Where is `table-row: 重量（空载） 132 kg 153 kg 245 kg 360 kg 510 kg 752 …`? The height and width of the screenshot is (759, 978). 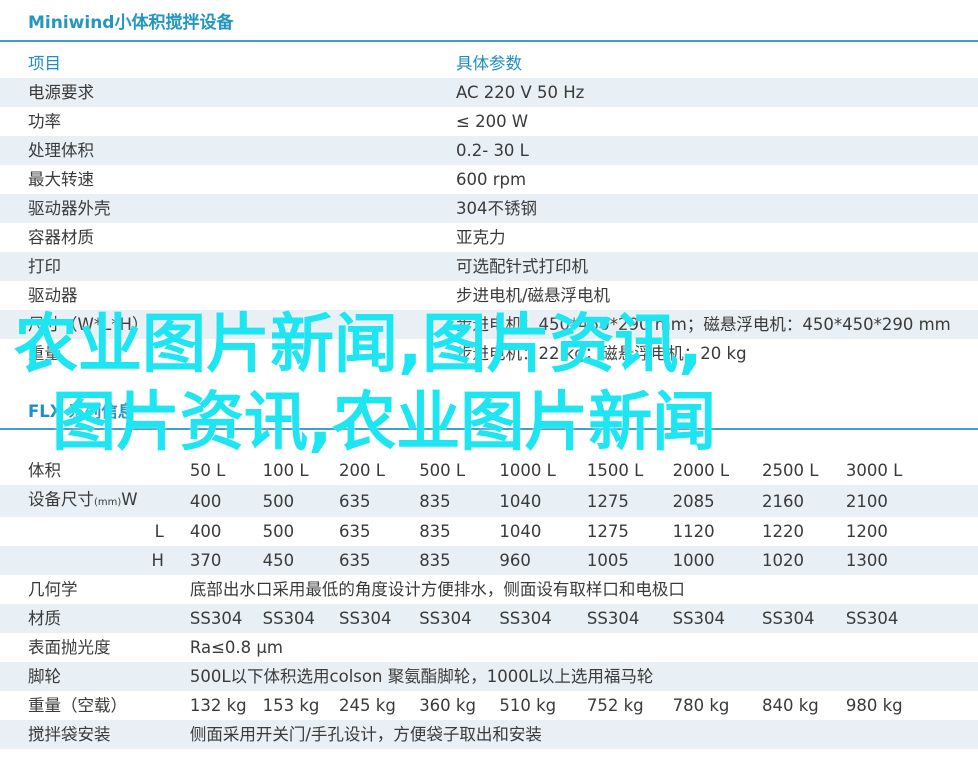 table-row: 重量（空载） 132 kg 153 kg 245 kg 360 kg 510 kg 752 … is located at coordinates (489, 705).